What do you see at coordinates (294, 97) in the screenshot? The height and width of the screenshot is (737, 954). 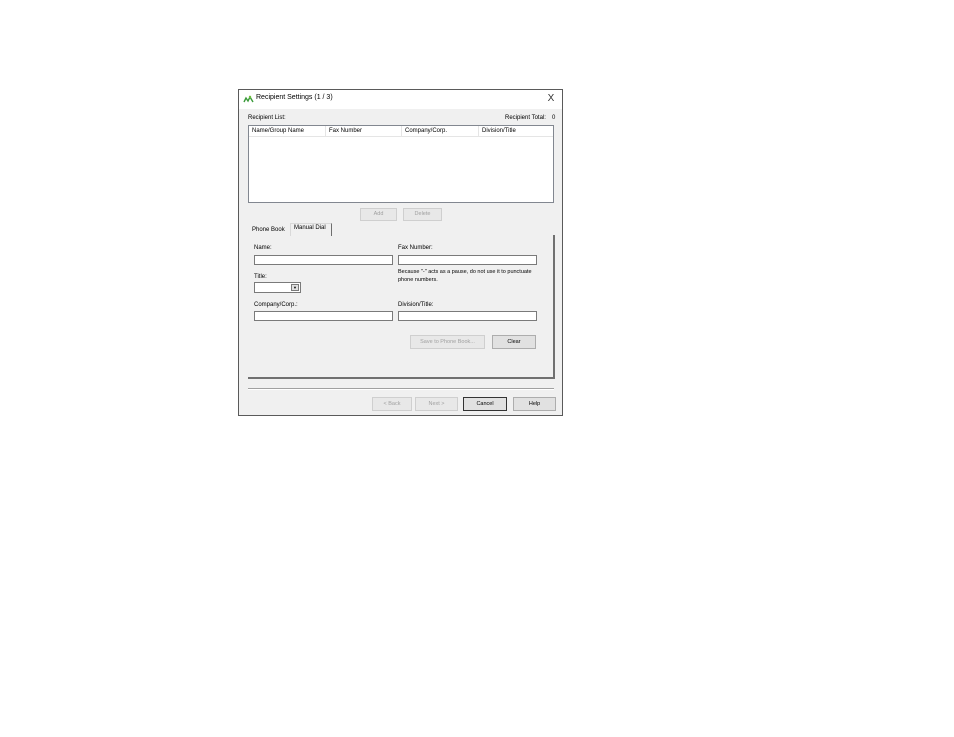 I see `dialog-title: Recipient Settings (1 / 3)` at bounding box center [294, 97].